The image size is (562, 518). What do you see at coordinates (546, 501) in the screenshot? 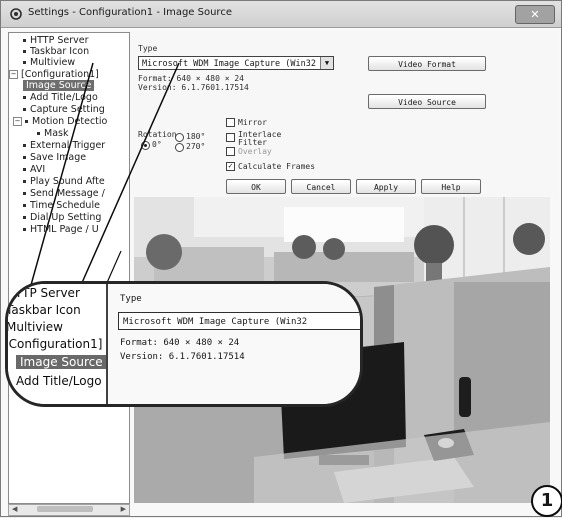
I see `step-number-badge: 1` at bounding box center [546, 501].